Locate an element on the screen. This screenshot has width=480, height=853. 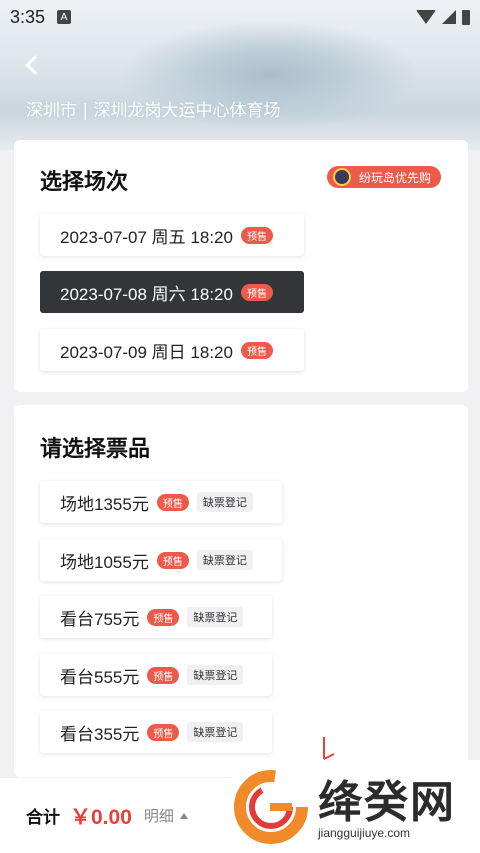
back-button is located at coordinates (35, 65).